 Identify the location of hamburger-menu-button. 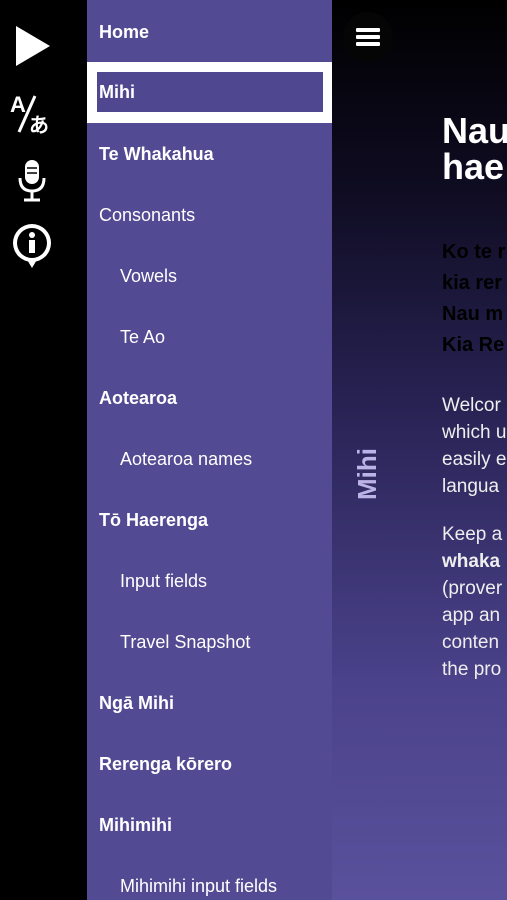
(368, 37).